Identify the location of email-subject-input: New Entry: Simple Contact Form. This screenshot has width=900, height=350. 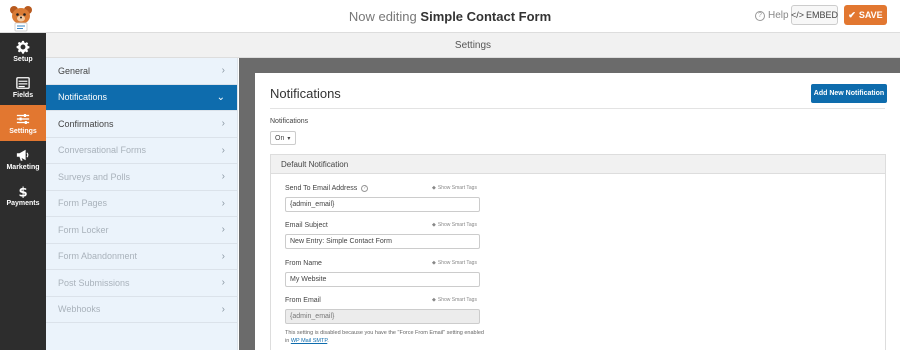
(382, 241).